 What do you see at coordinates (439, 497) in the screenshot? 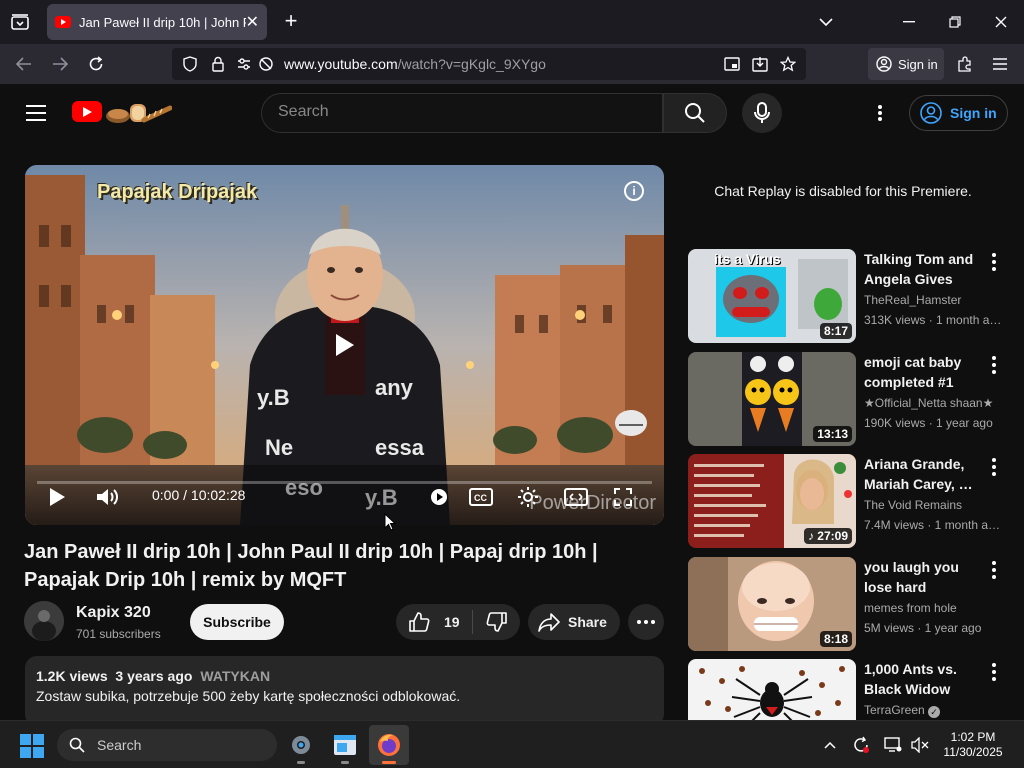
I see `autoplay-toggle` at bounding box center [439, 497].